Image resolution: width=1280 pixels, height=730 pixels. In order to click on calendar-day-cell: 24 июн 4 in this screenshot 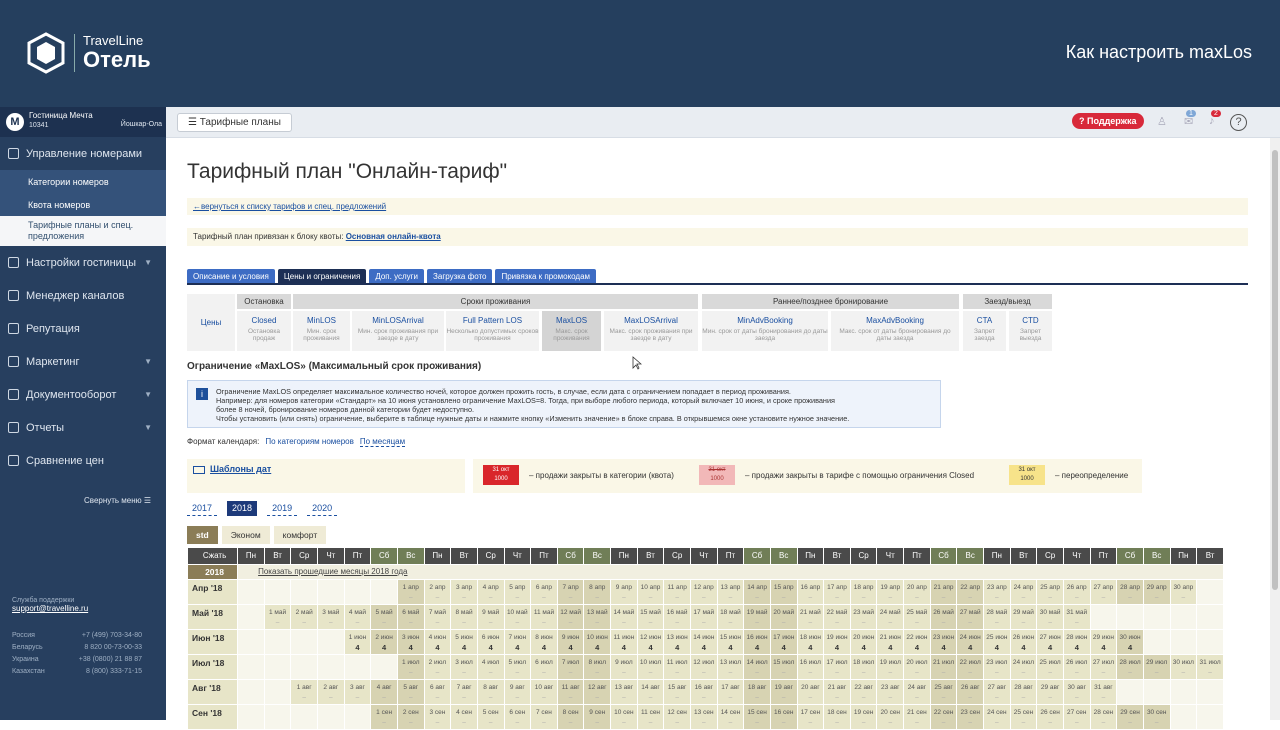, I will do `click(970, 642)`.